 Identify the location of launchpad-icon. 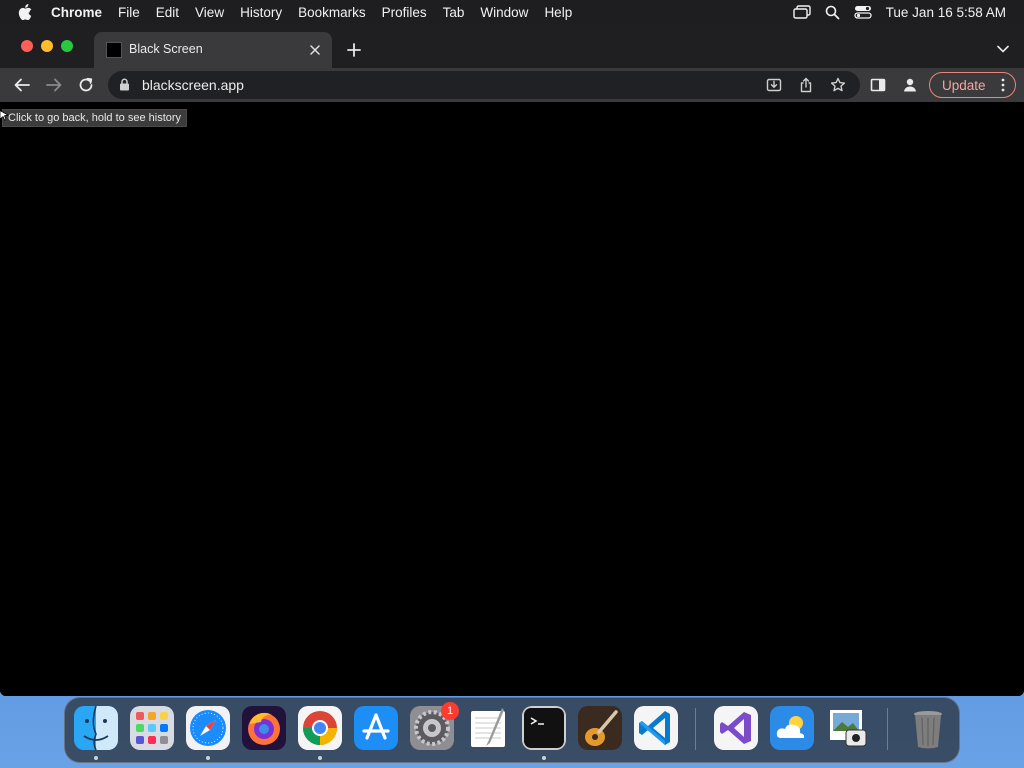
(152, 728).